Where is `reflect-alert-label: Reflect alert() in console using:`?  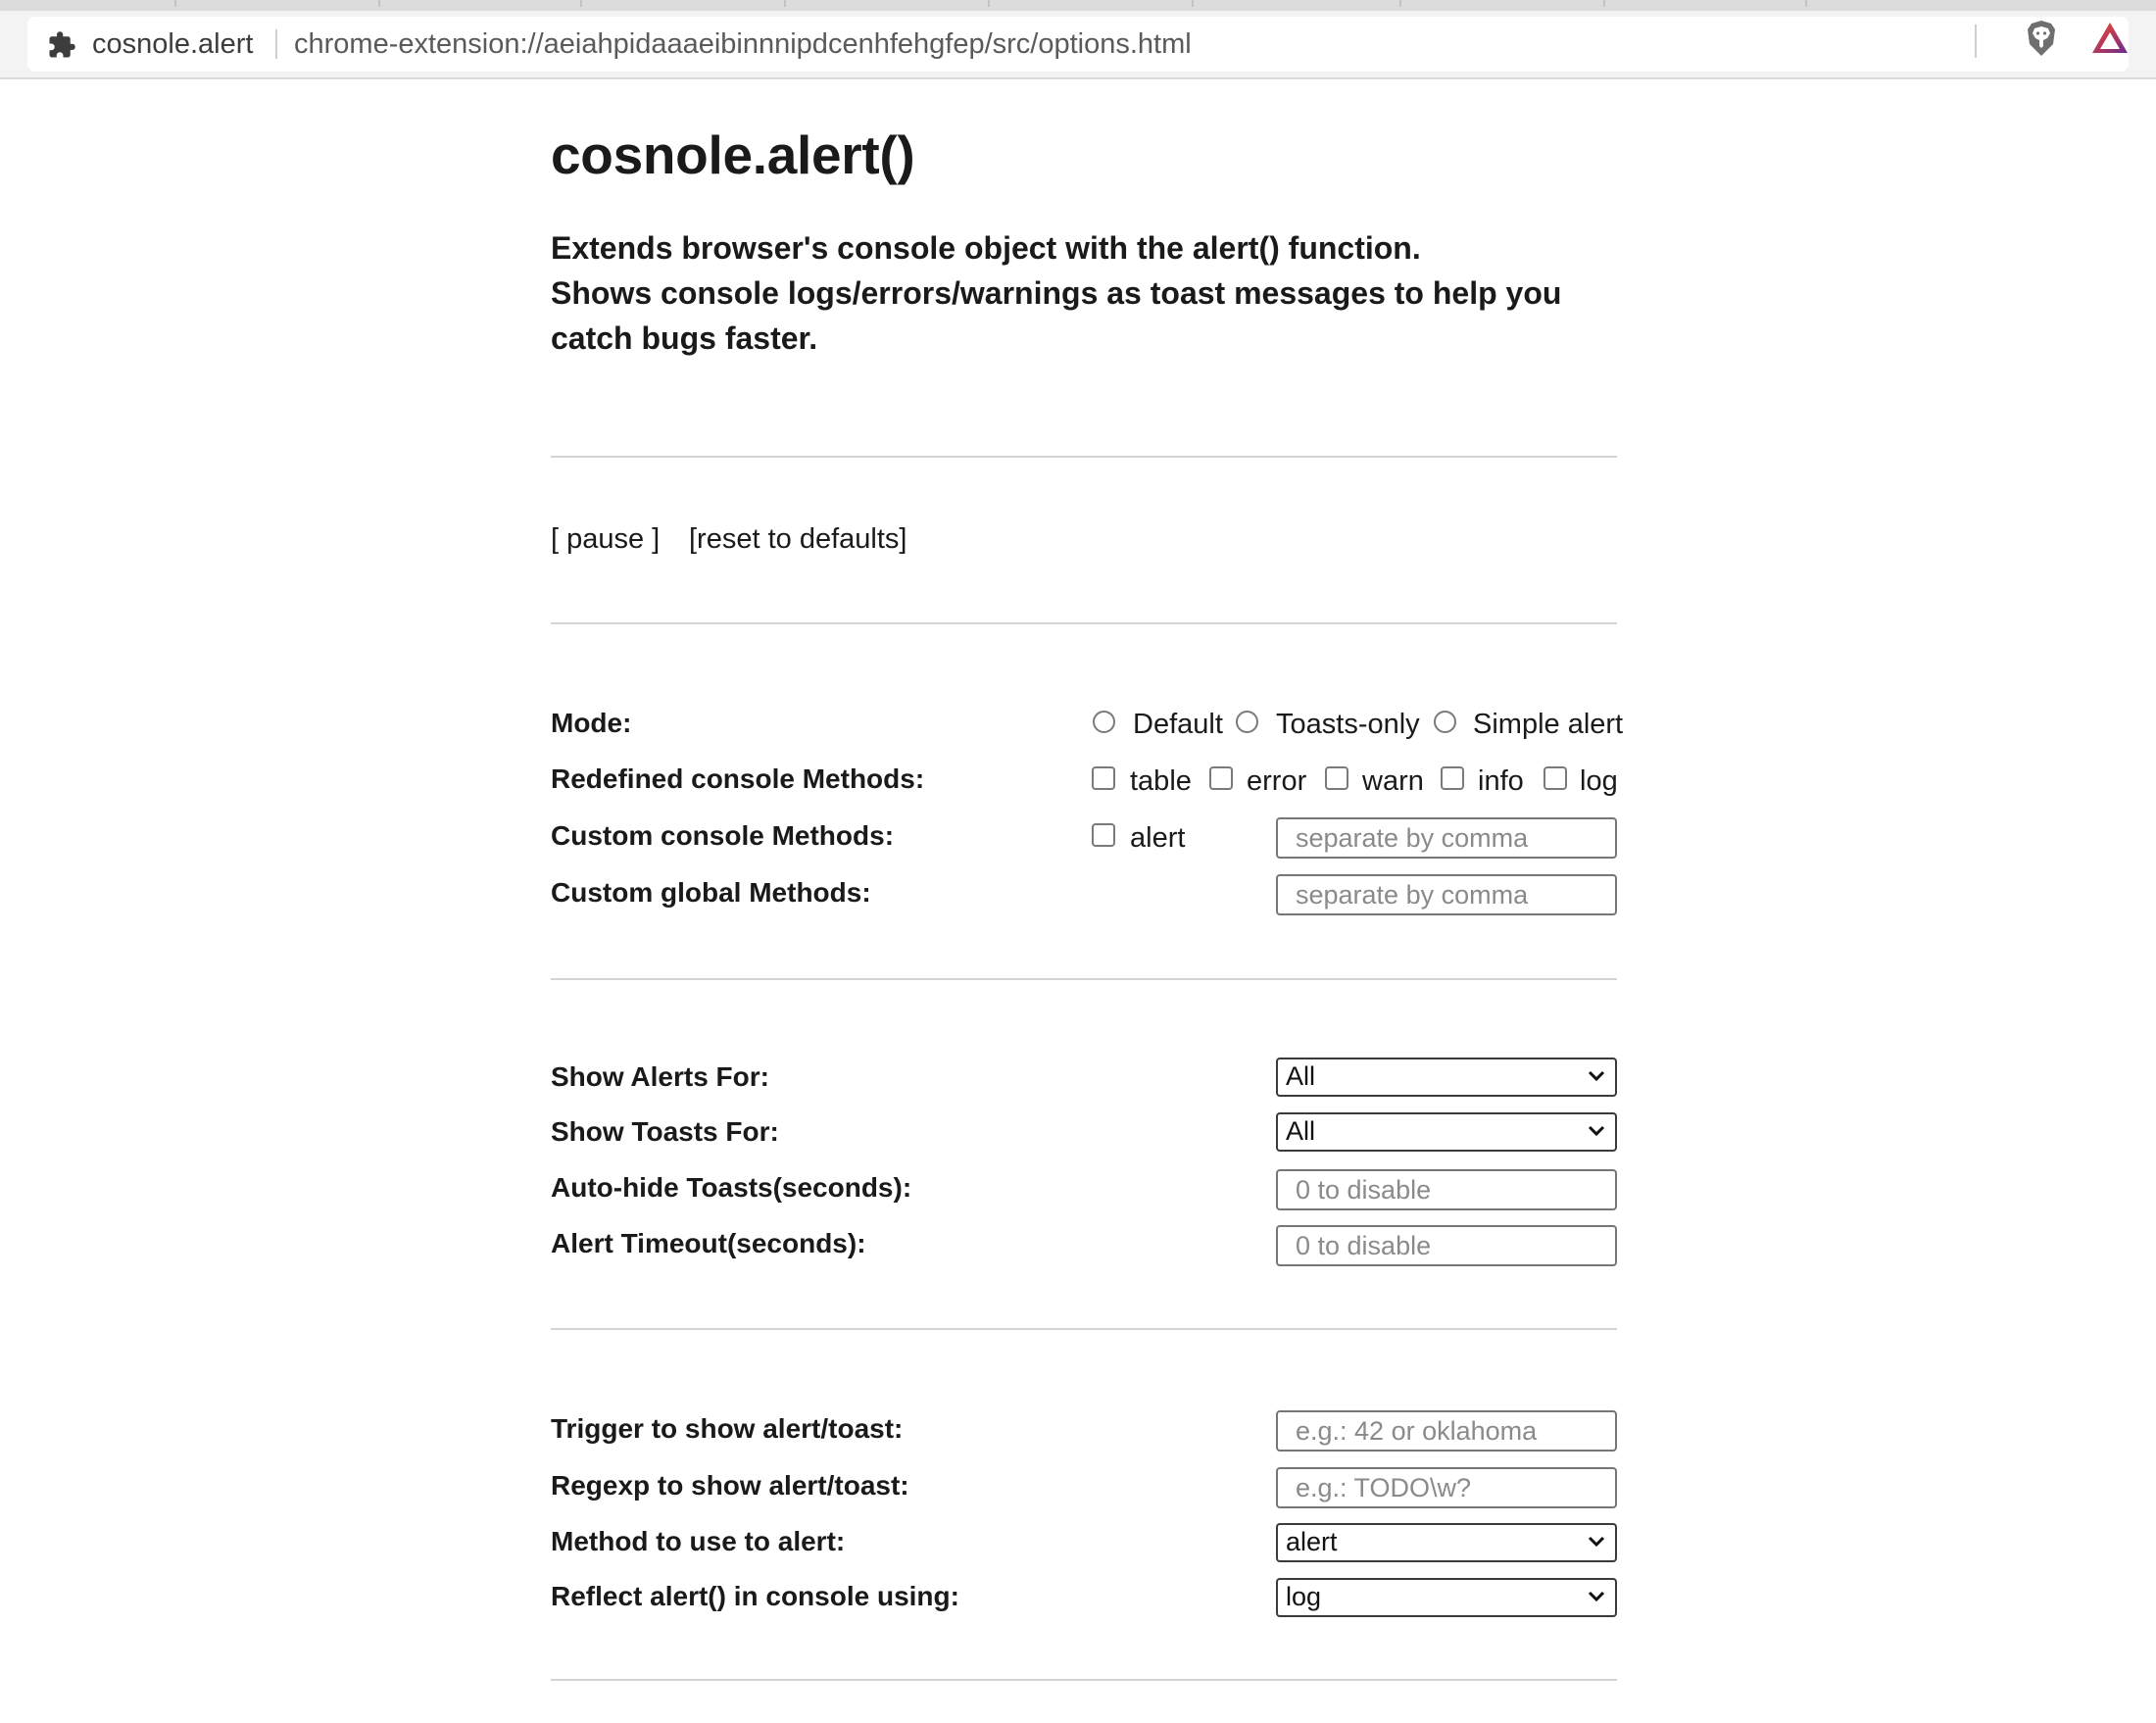 reflect-alert-label: Reflect alert() in console using: is located at coordinates (755, 1596).